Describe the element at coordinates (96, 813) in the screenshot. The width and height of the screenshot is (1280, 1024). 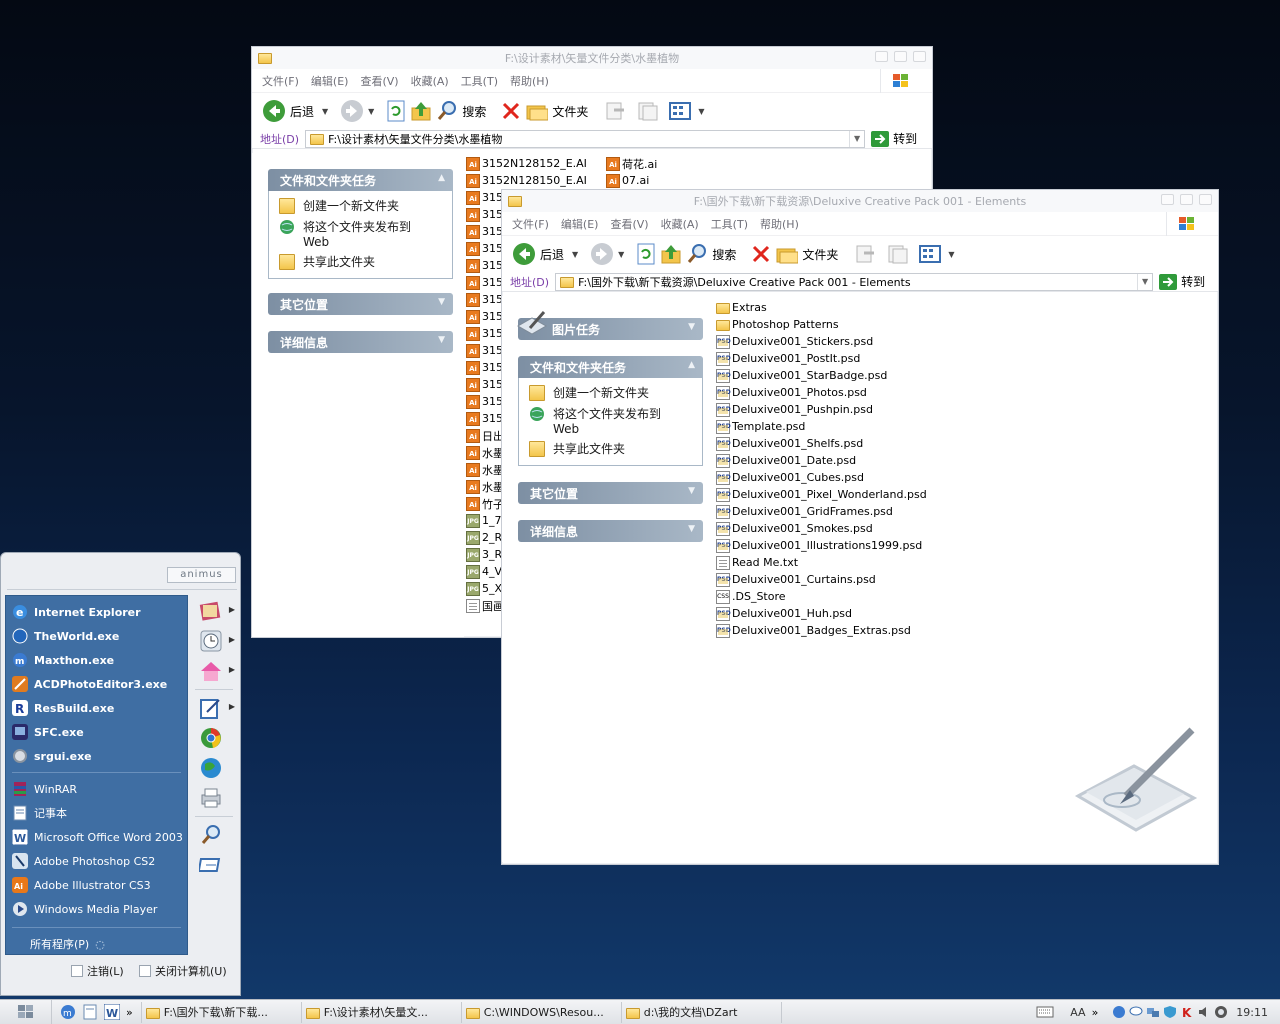
I see `program-notepad: 记事本` at that location.